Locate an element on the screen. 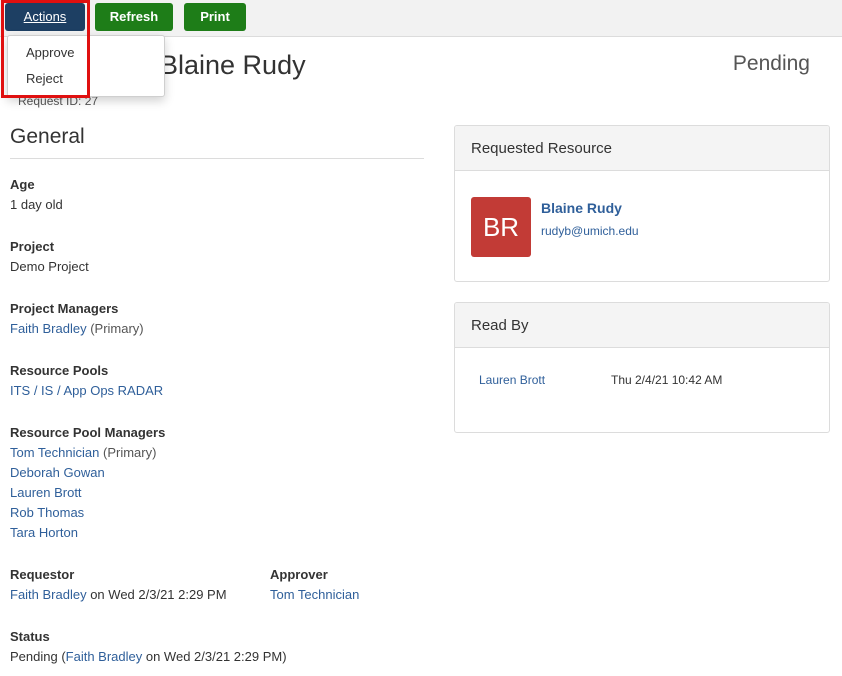  status-badge: Pending is located at coordinates (771, 63).